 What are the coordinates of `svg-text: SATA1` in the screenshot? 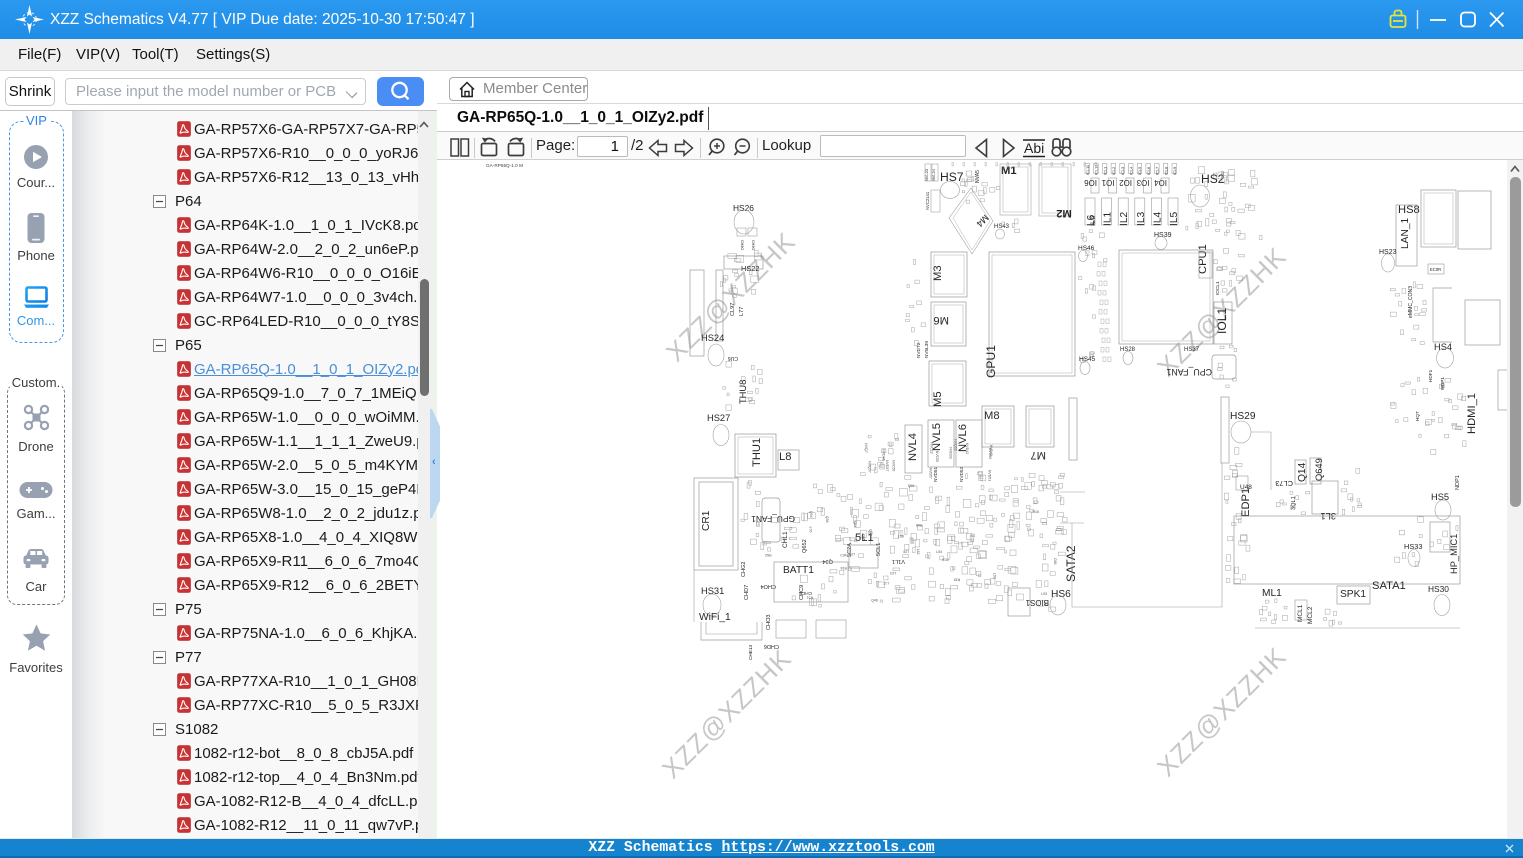 It's located at (1389, 586).